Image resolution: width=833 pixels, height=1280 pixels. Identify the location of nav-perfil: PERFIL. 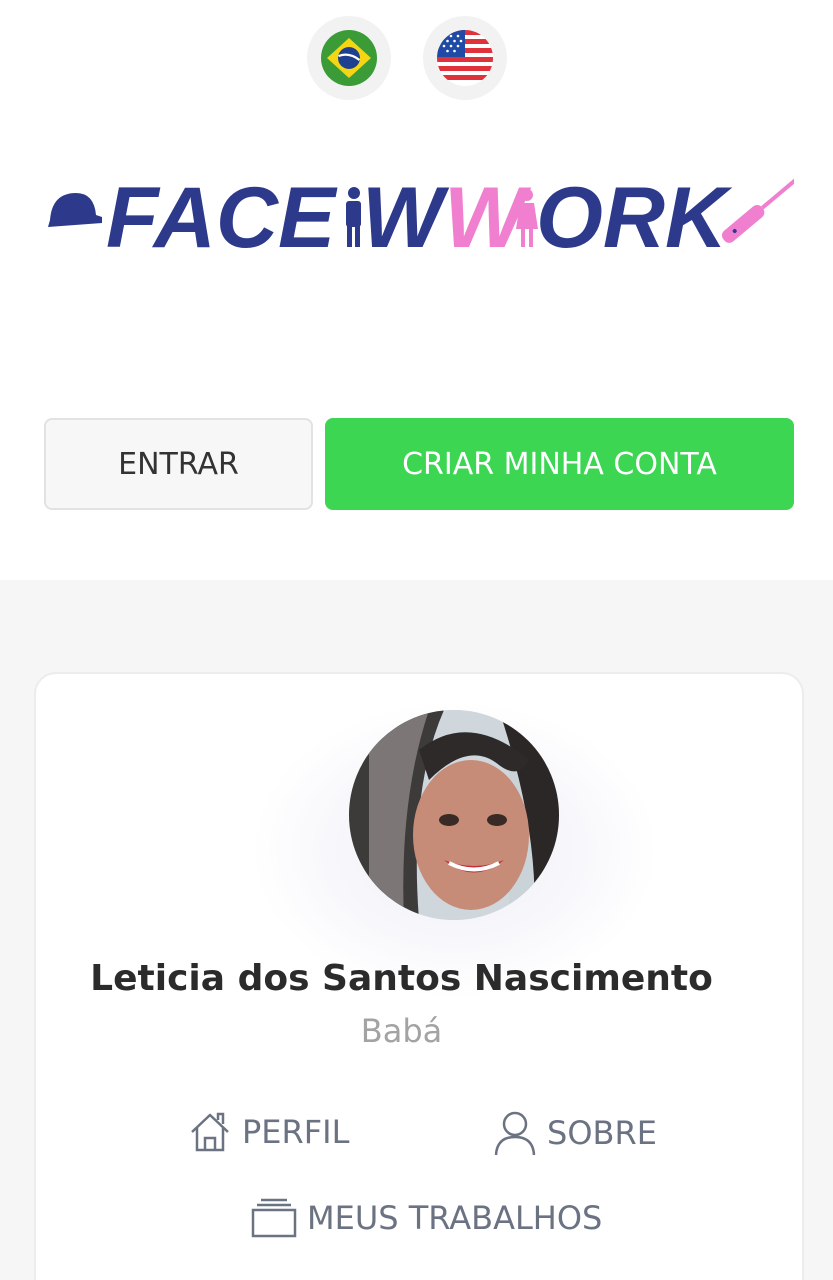
(268, 1132).